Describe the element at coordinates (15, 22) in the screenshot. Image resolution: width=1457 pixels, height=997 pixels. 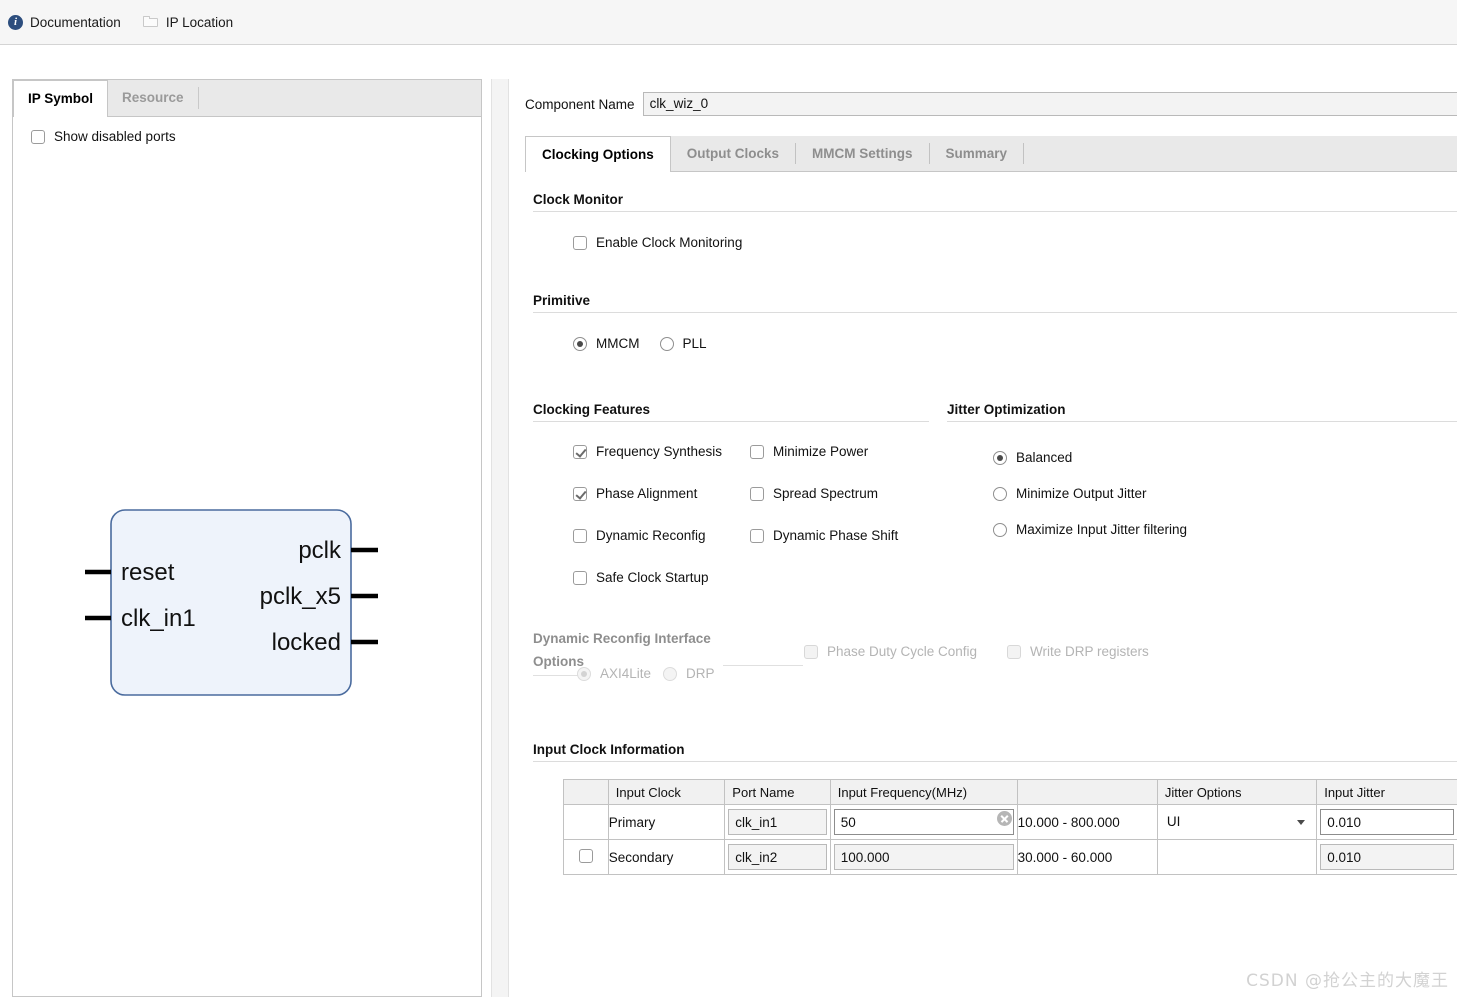
I see `info-icon: i` at that location.